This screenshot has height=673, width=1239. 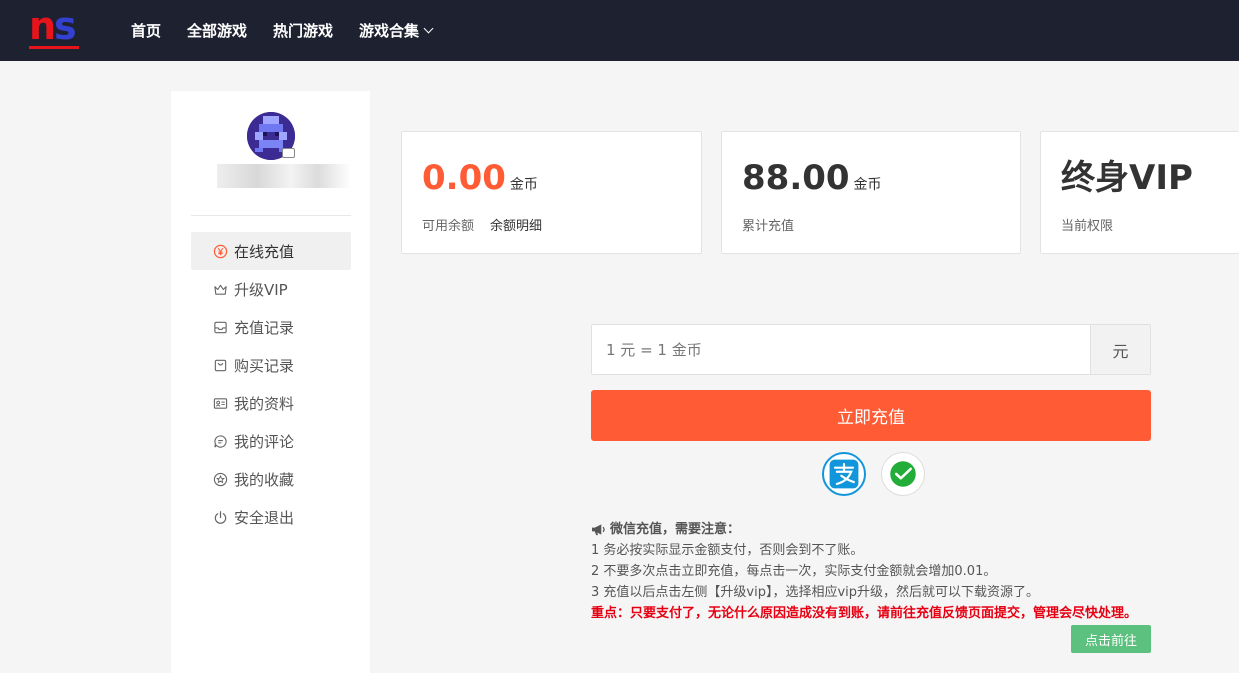 What do you see at coordinates (727, 550) in the screenshot?
I see `notice-line: 1 务必按实际显示金额支付，否则会到不了账。` at bounding box center [727, 550].